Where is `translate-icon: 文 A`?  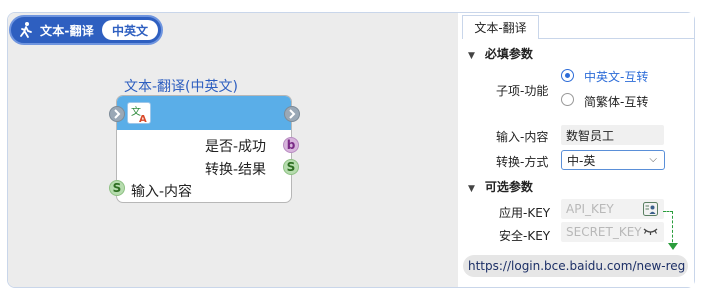
translate-icon: 文 A is located at coordinates (139, 113).